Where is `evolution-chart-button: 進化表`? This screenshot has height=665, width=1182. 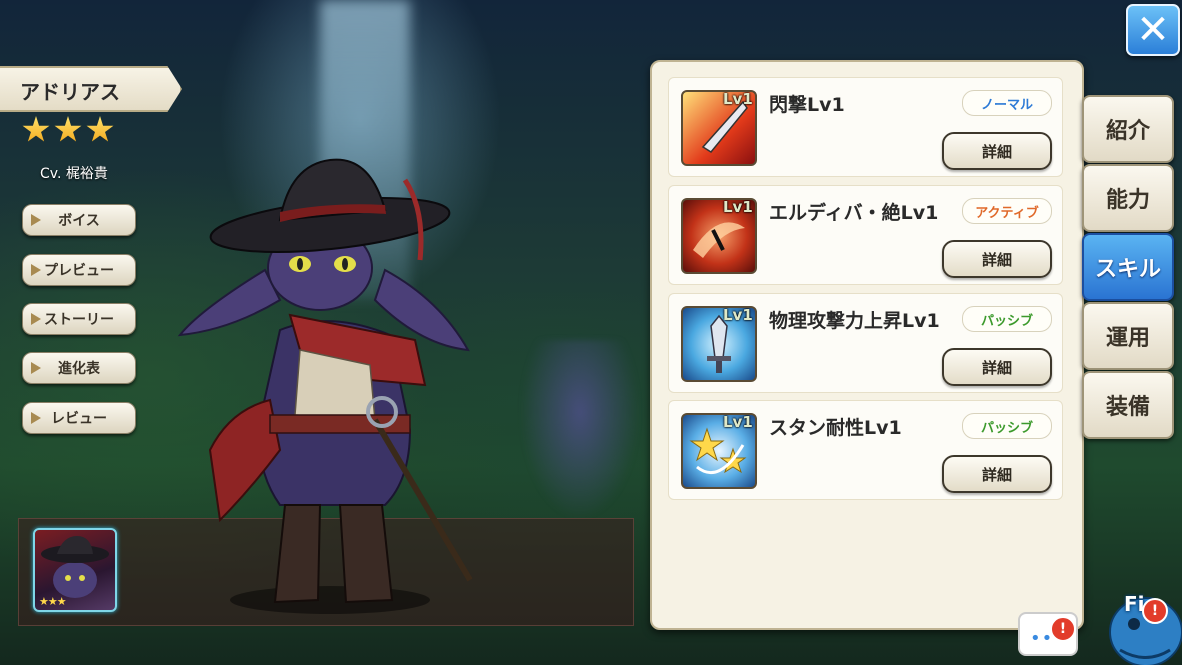 evolution-chart-button: 進化表 is located at coordinates (79, 368).